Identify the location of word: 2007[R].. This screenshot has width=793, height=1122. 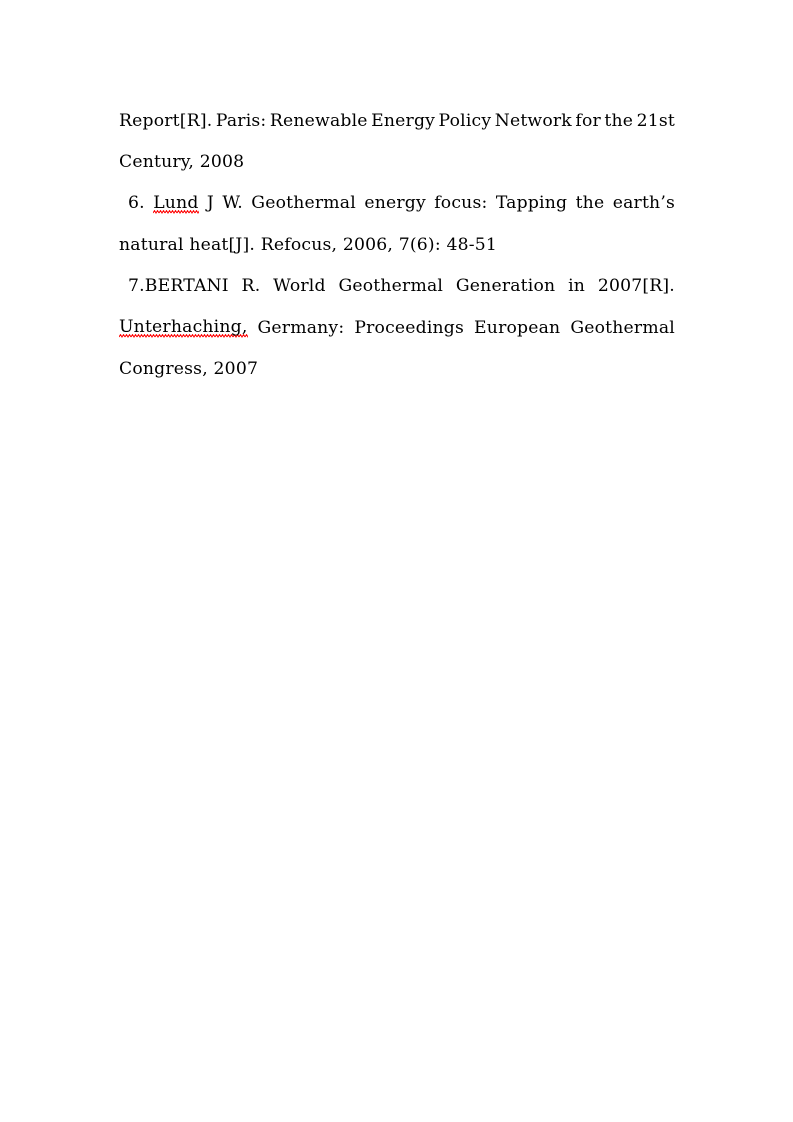
(636, 286).